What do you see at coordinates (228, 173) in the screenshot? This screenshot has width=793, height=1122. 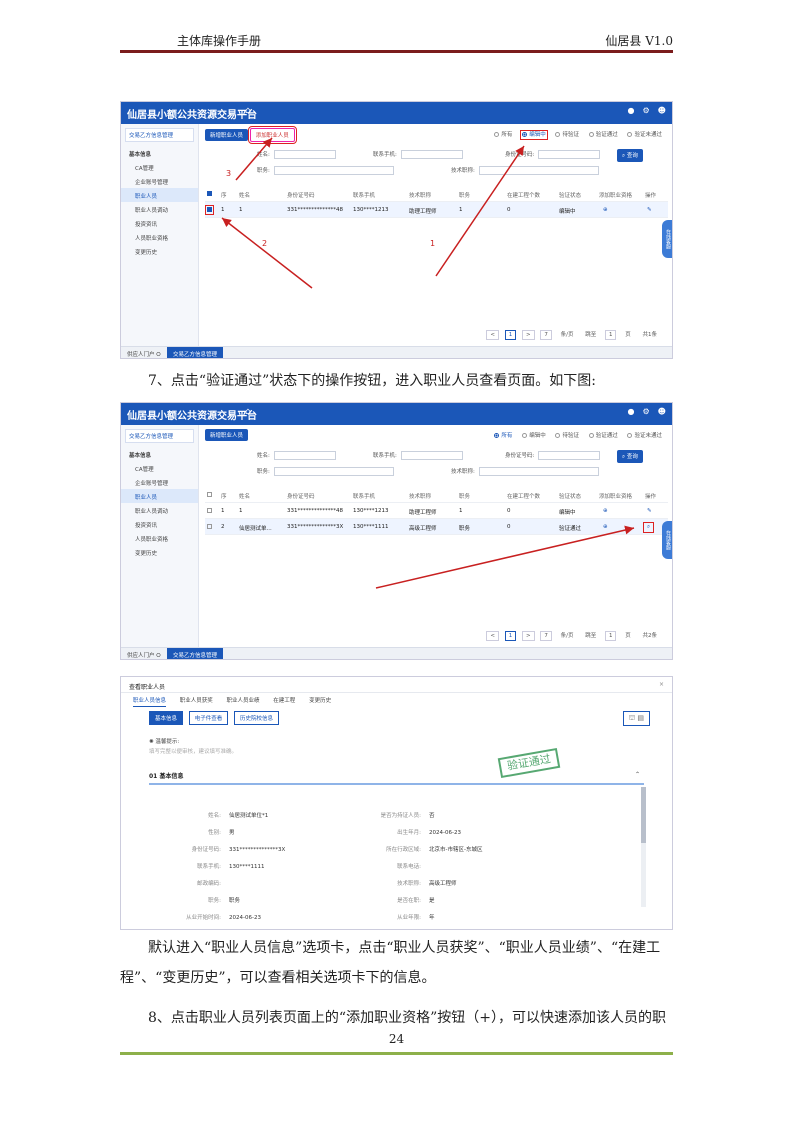 I see `annot-label-3: 3` at bounding box center [228, 173].